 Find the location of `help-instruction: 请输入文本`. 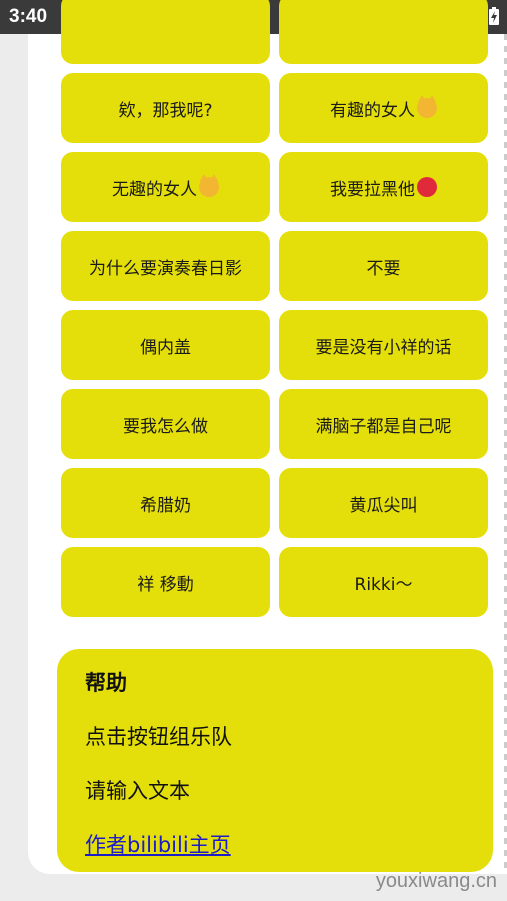

help-instruction: 请输入文本 is located at coordinates (137, 791).